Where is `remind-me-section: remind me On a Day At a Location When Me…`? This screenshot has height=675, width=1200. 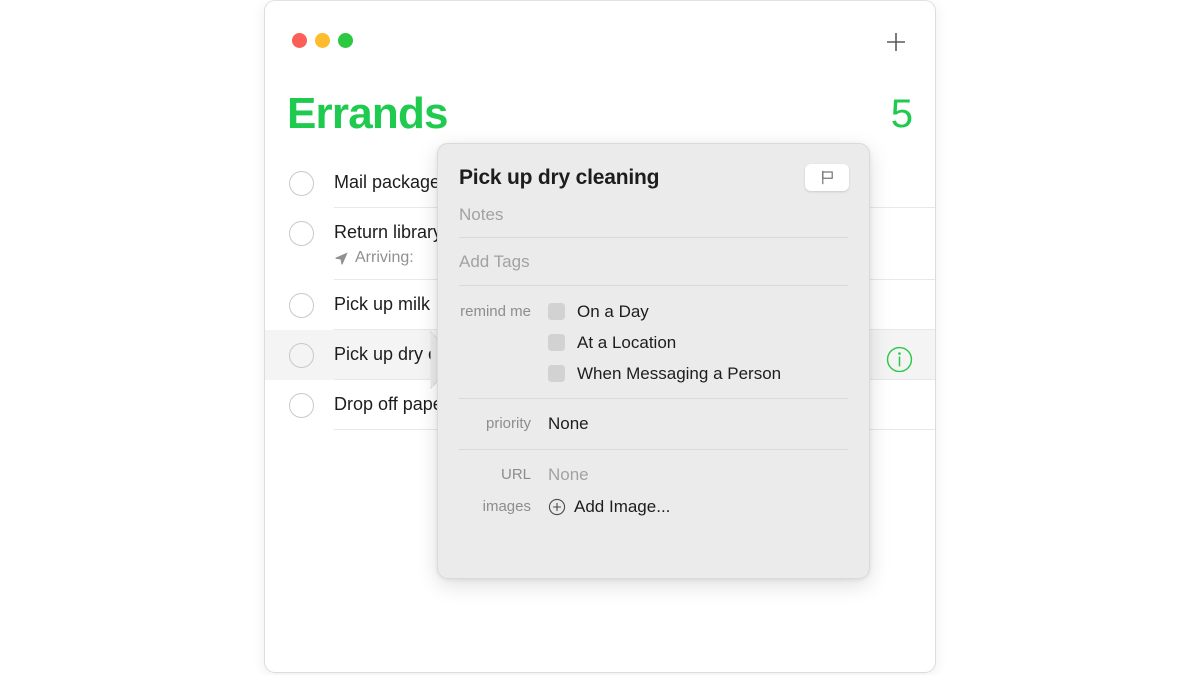 remind-me-section: remind me On a Day At a Location When Me… is located at coordinates (653, 342).